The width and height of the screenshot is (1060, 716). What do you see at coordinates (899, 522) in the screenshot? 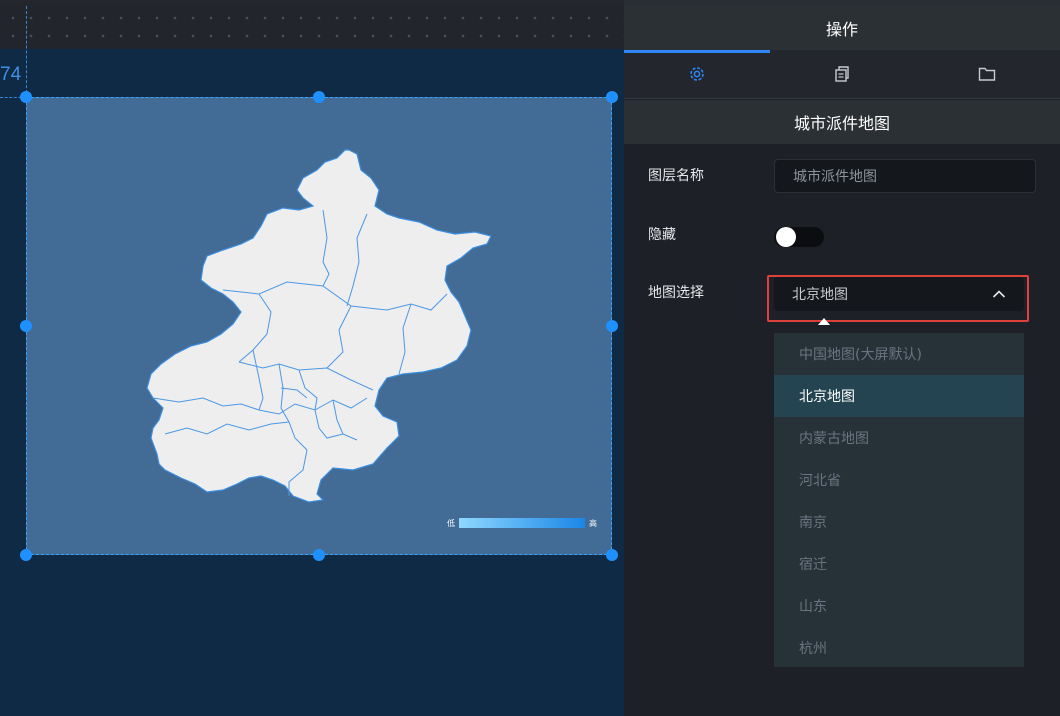
I see `dropdown-option-nanjing: 南京` at bounding box center [899, 522].